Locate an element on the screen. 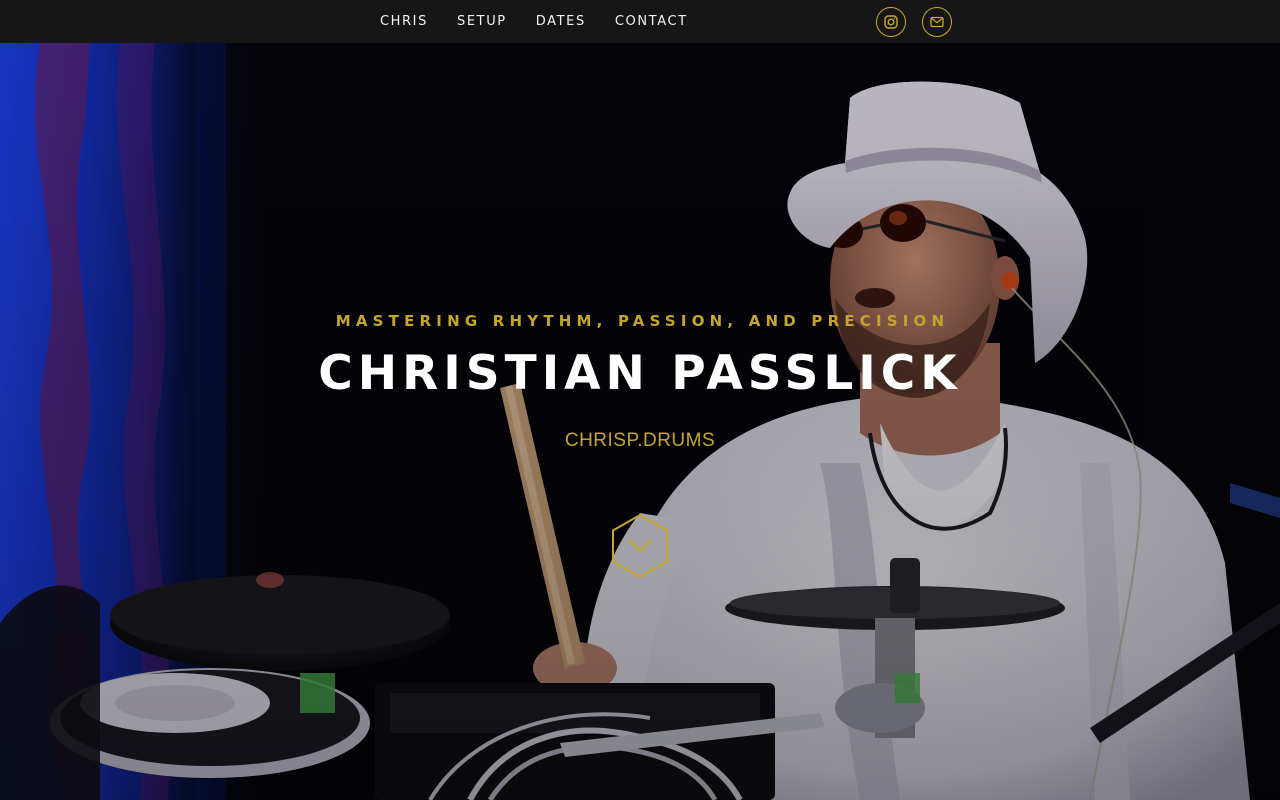  nav-link-setup: SETUP is located at coordinates (482, 21).